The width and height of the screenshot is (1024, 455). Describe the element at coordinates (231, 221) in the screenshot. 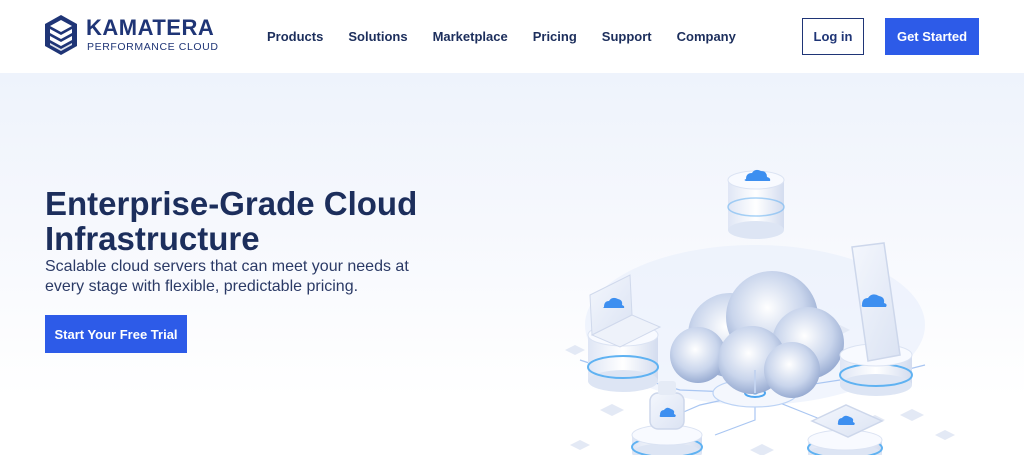

I see `hero-title: Enterprise-Grade Cloud Infrastructure` at that location.